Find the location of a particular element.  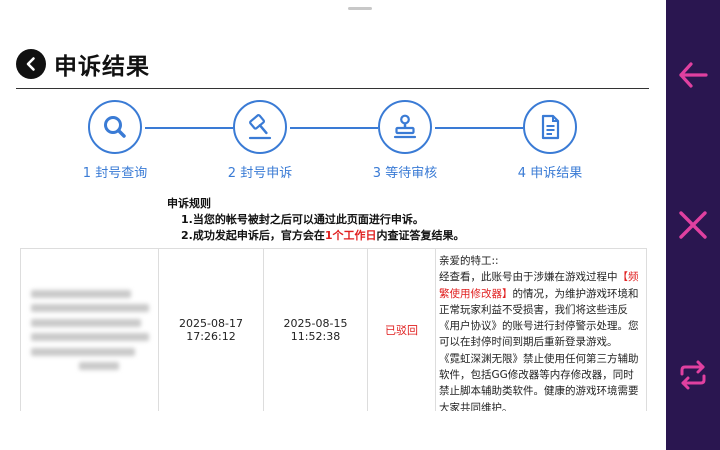

close-button is located at coordinates (693, 225).